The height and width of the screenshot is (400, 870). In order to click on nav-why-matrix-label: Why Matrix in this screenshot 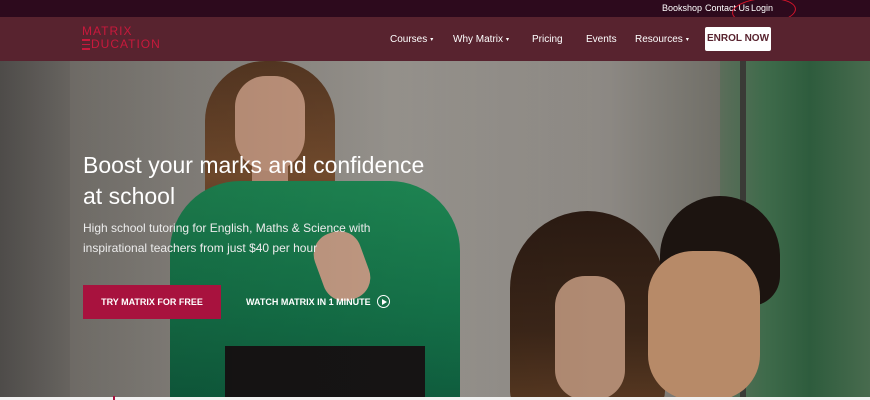, I will do `click(478, 39)`.